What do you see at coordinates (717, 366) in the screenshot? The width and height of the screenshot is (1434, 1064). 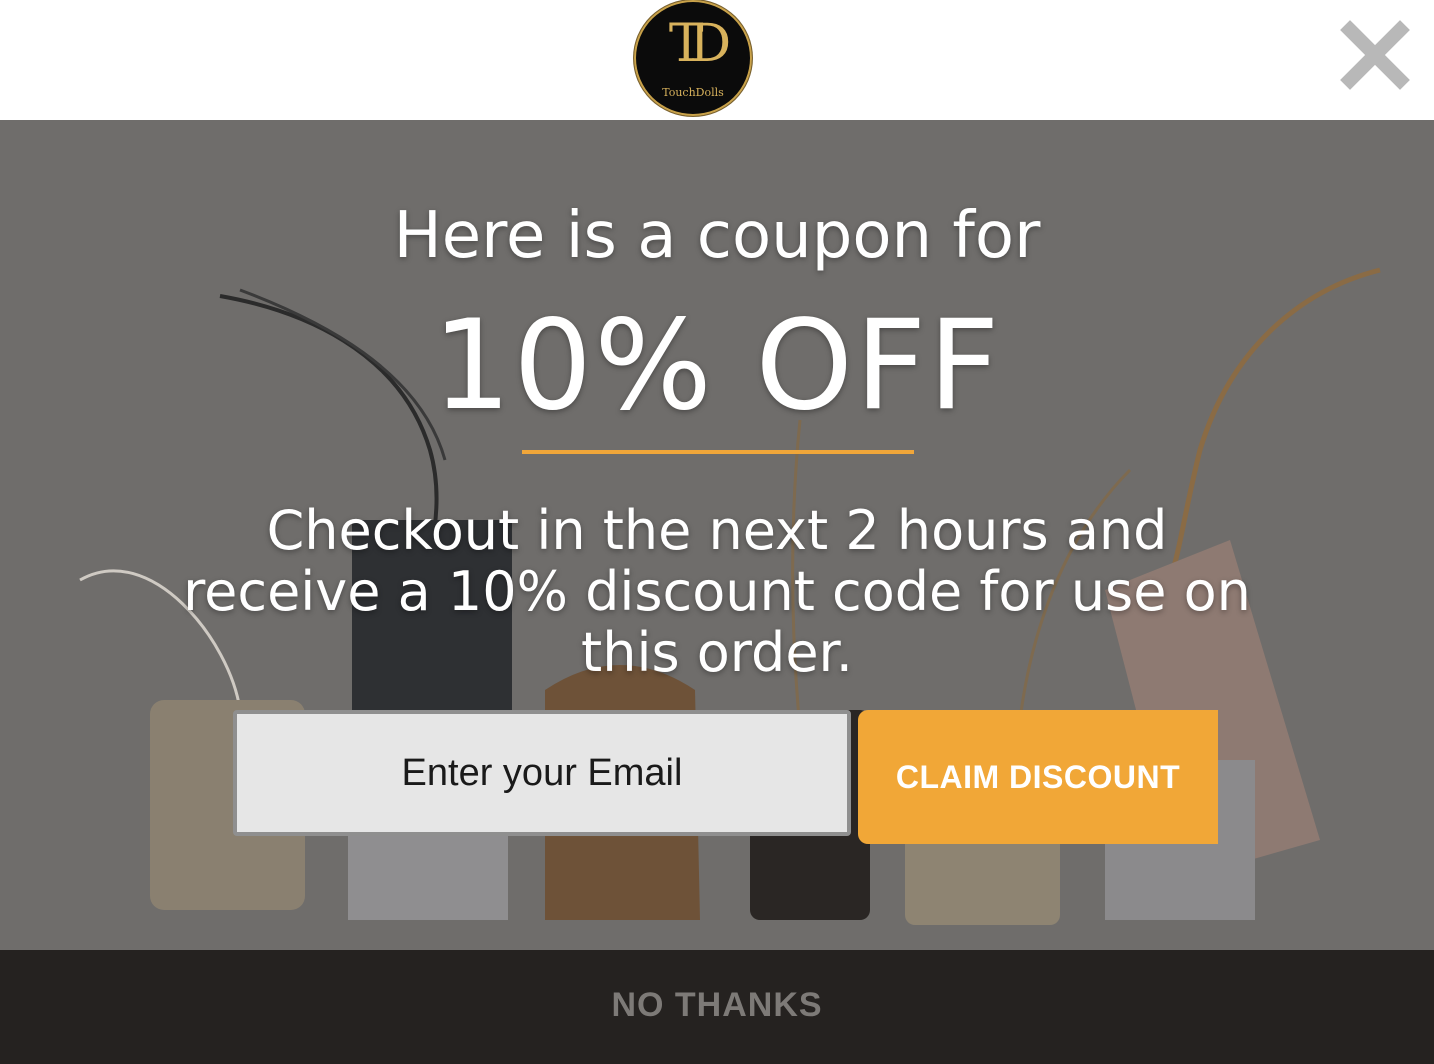 I see `discount-offer: 10% OFF` at bounding box center [717, 366].